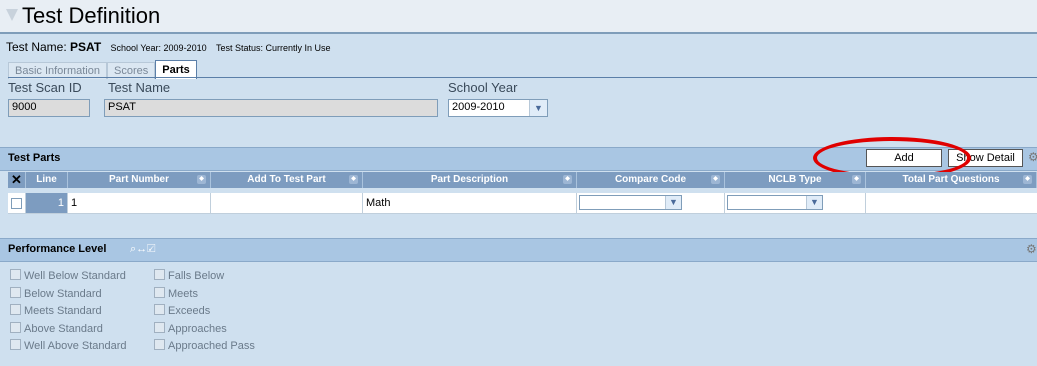  What do you see at coordinates (139, 203) in the screenshot?
I see `part-number-cell: 1` at bounding box center [139, 203].